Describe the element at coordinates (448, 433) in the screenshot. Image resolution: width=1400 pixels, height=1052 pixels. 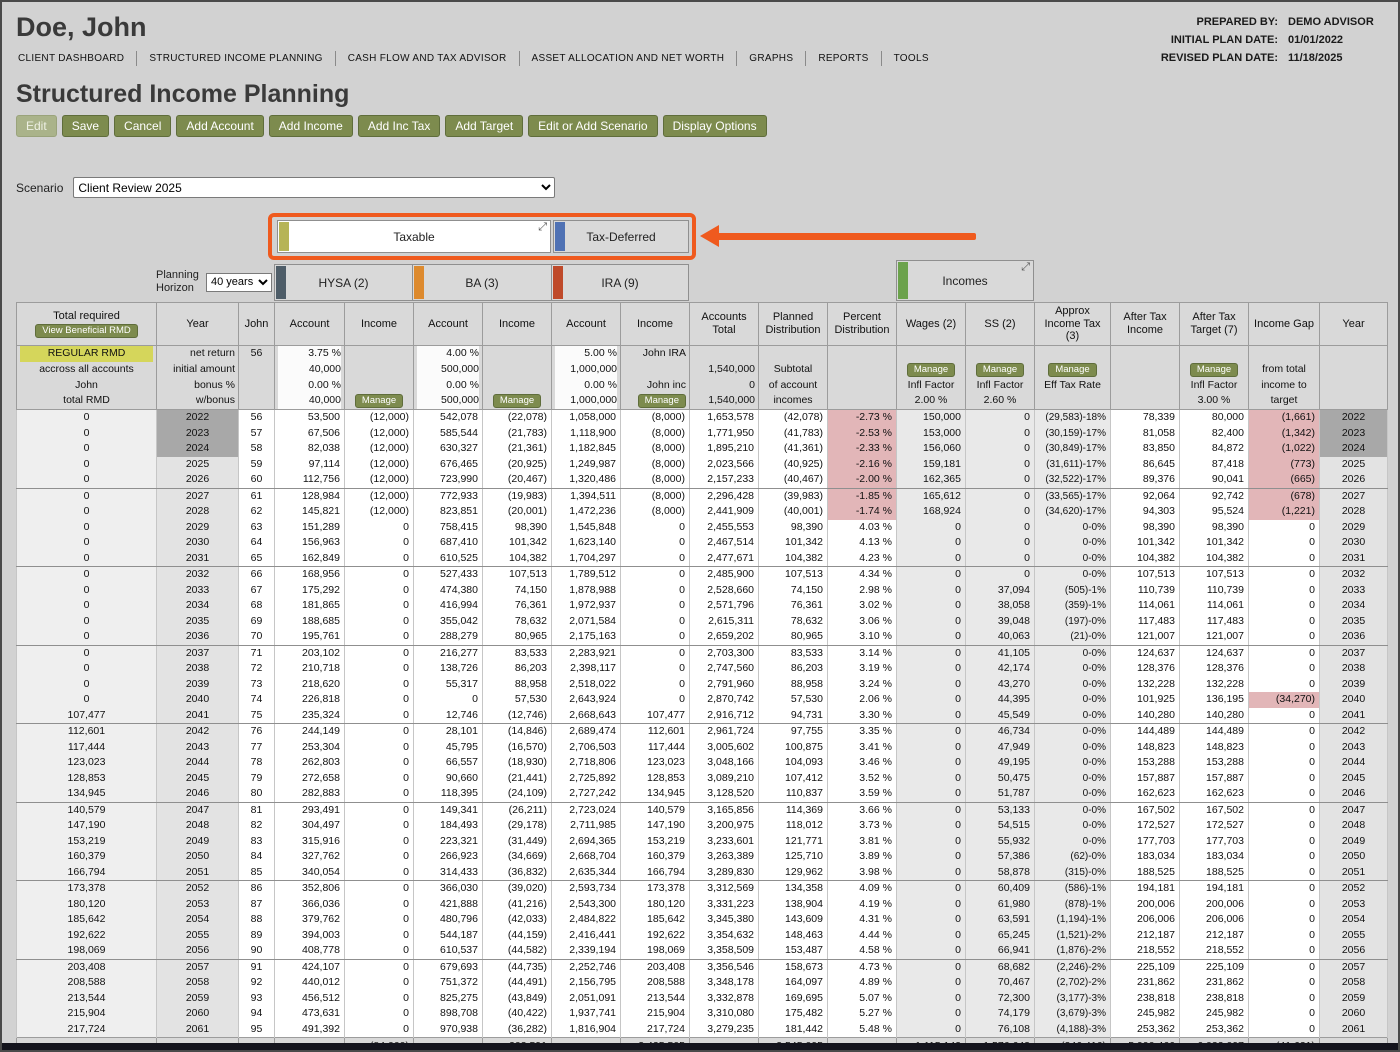
I see `cell: 585,544` at that location.